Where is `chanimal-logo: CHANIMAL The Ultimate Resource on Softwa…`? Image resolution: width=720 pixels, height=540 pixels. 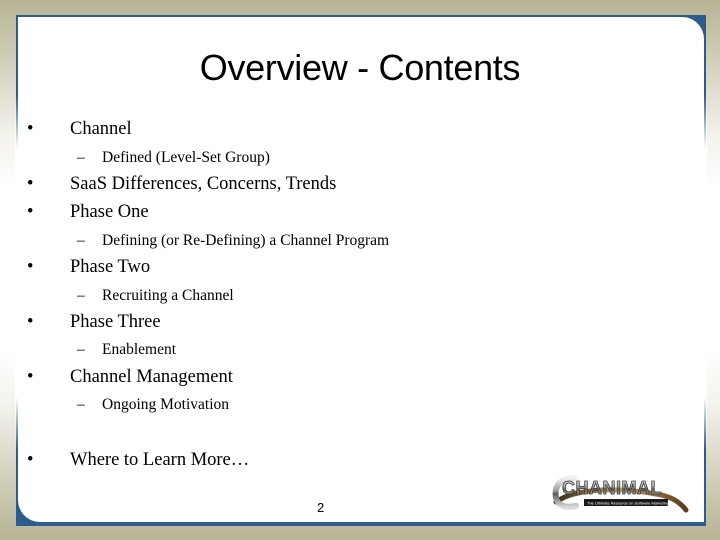
chanimal-logo: CHANIMAL The Ultimate Resource on Softwa… is located at coordinates (620, 494).